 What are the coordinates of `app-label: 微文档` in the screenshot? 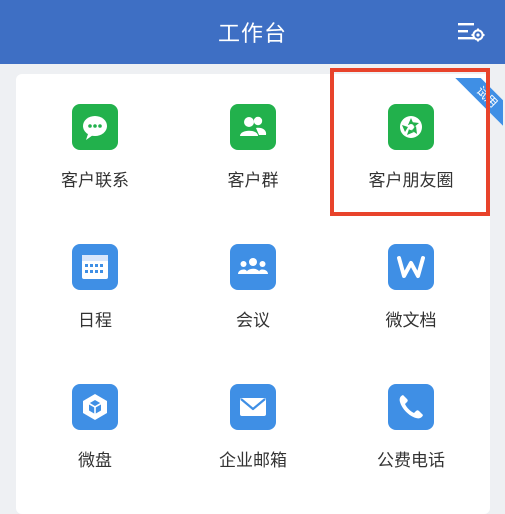 It's located at (411, 321).